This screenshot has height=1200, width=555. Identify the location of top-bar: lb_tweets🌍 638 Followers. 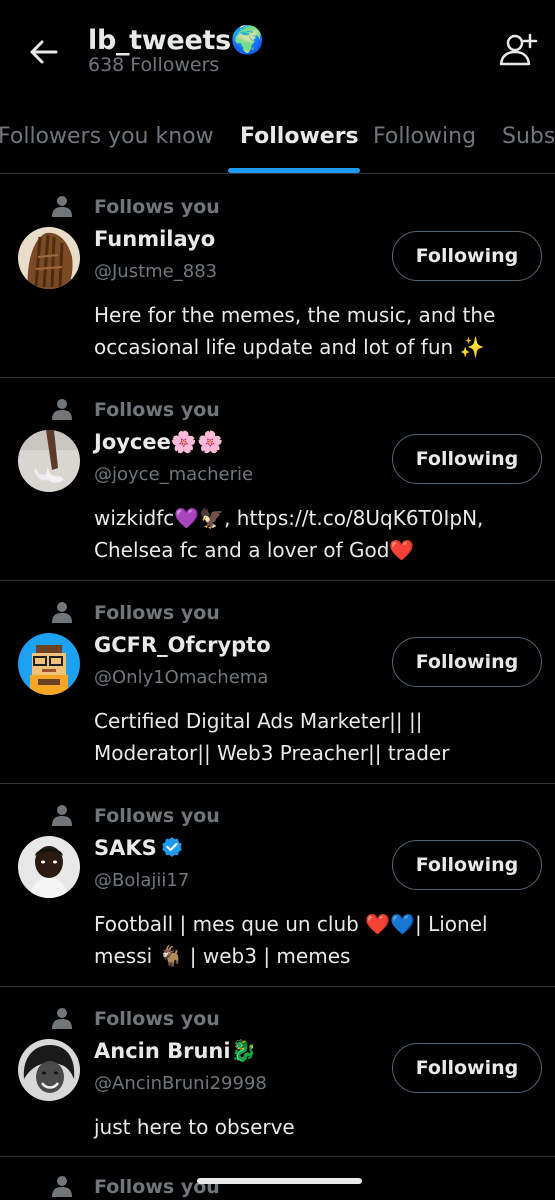
(277, 50).